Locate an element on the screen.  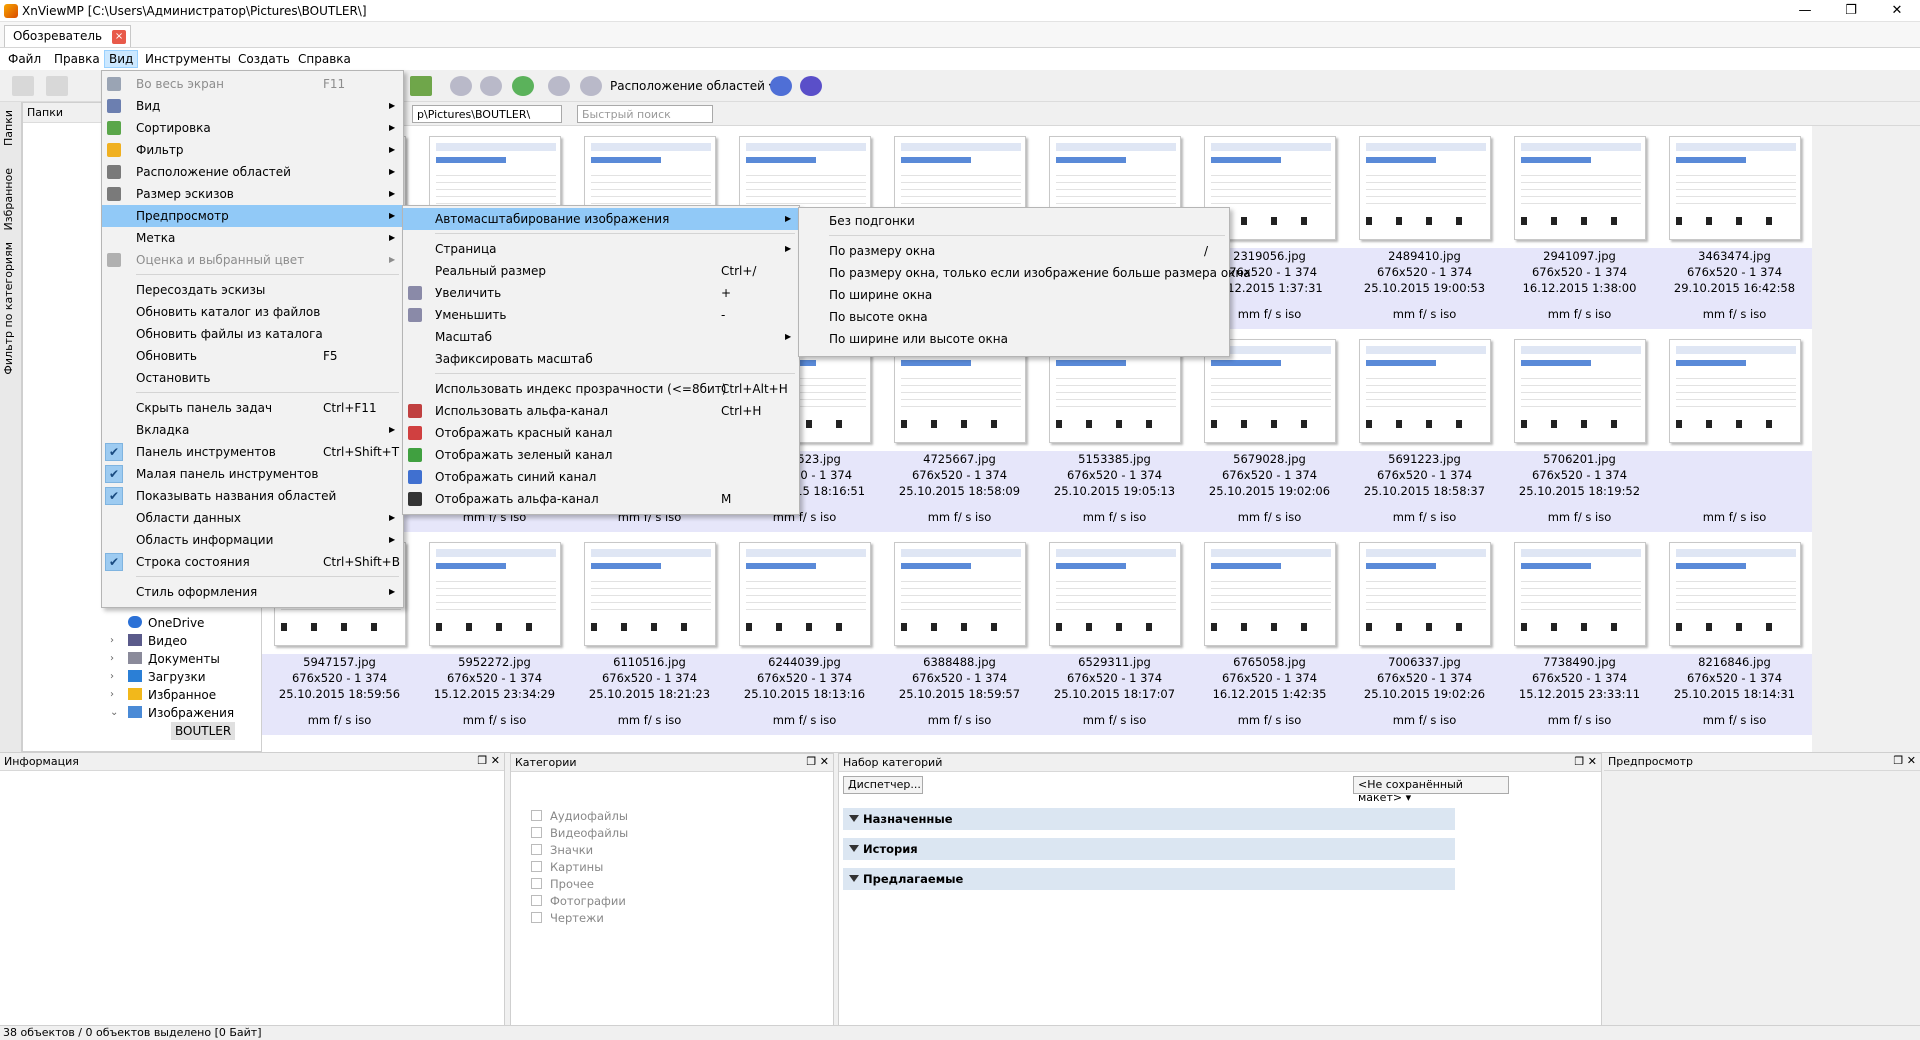
preview-menu-item: Реальный размер Ctrl+/ is located at coordinates (602, 271).